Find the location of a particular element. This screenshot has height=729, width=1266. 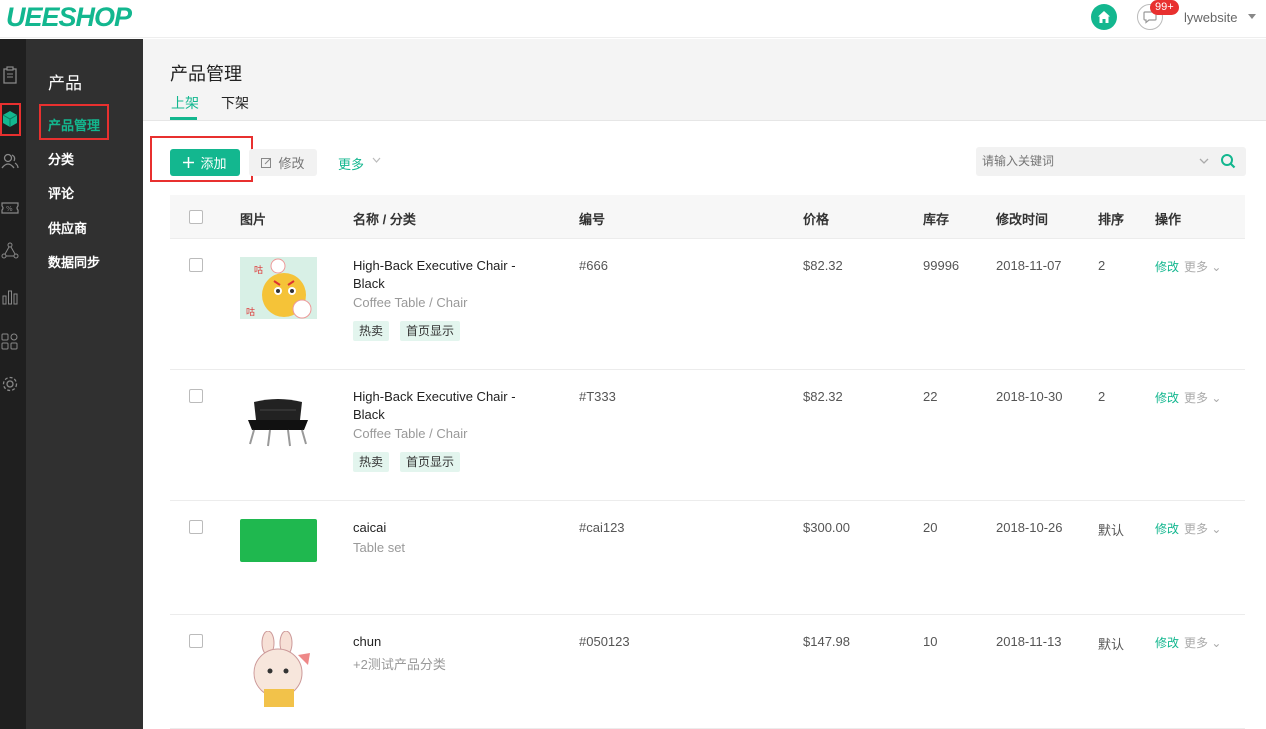

more-button: 更多 is located at coordinates (351, 163).